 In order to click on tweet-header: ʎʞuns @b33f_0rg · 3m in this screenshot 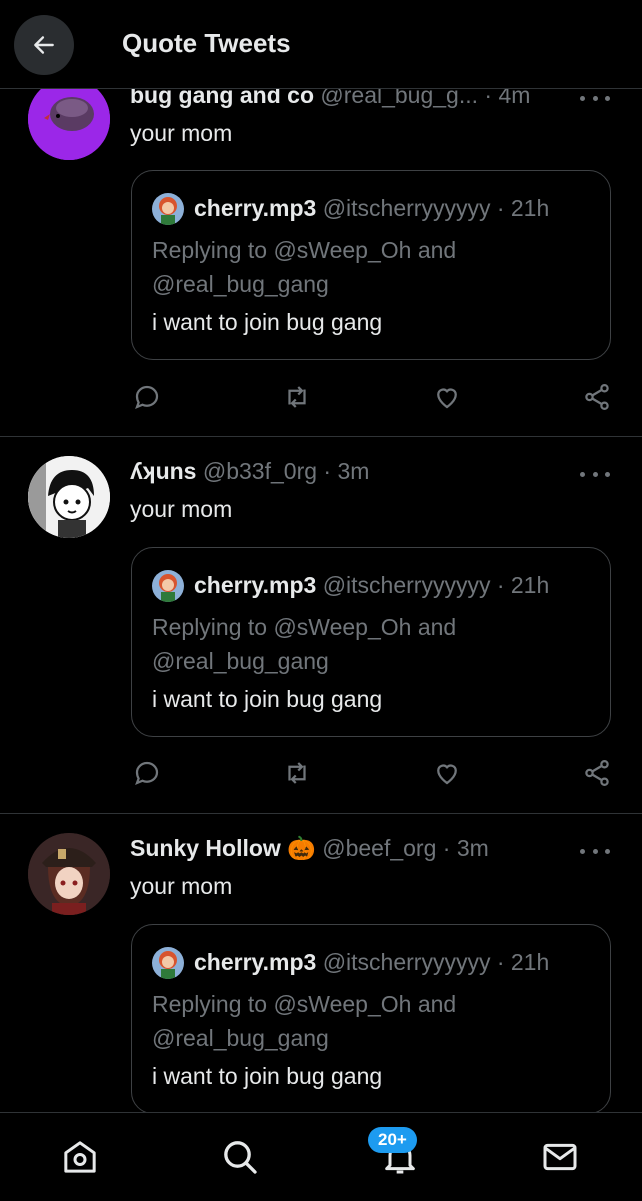, I will do `click(356, 474)`.